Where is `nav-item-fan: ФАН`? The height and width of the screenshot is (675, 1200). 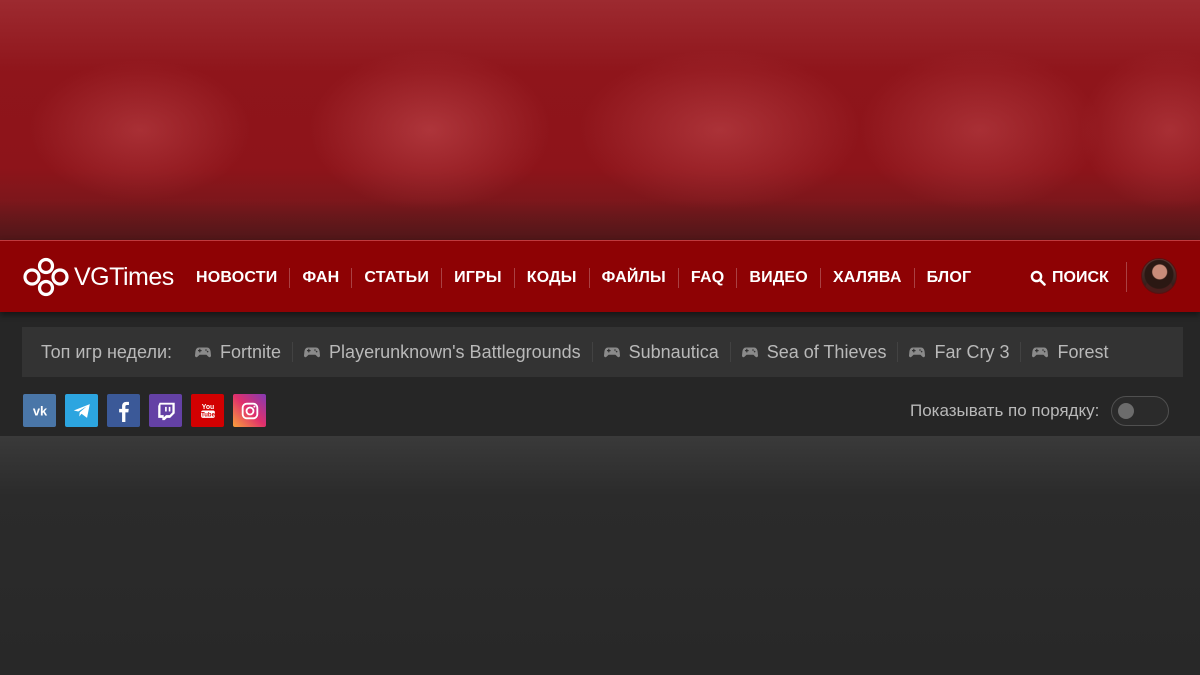
nav-item-fan: ФАН is located at coordinates (320, 278).